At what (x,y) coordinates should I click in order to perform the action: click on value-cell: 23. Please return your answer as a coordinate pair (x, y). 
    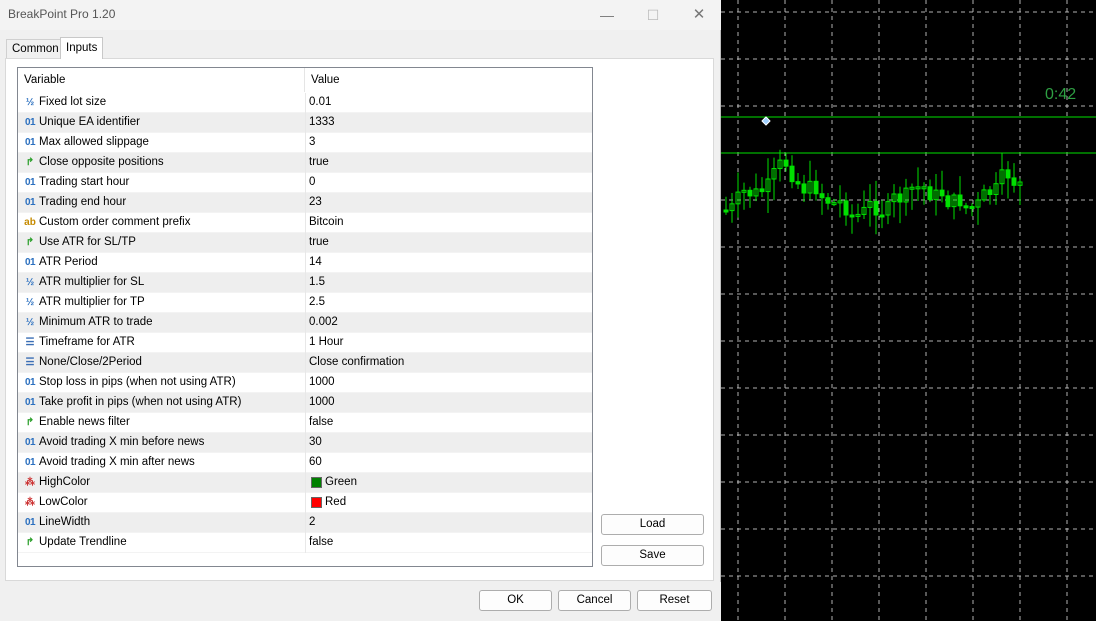
    Looking at the image, I should click on (448, 203).